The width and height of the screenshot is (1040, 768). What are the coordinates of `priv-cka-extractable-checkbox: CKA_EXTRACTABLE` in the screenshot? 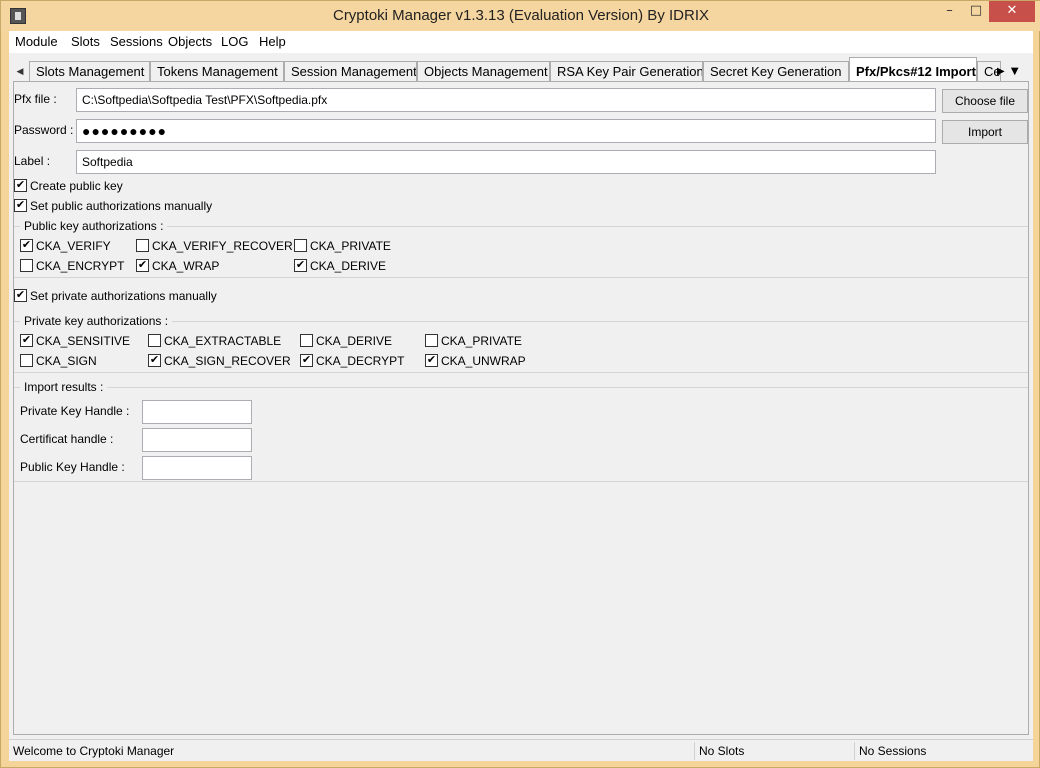 It's located at (214, 342).